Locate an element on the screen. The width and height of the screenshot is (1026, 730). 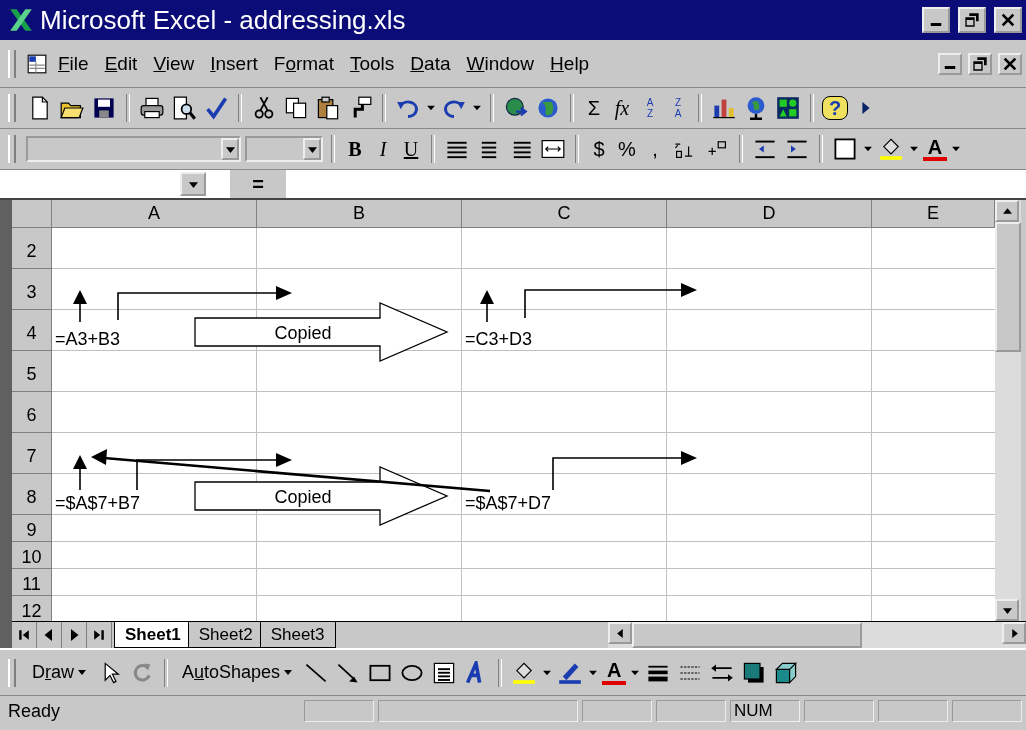
last-icon is located at coordinates (99, 635).